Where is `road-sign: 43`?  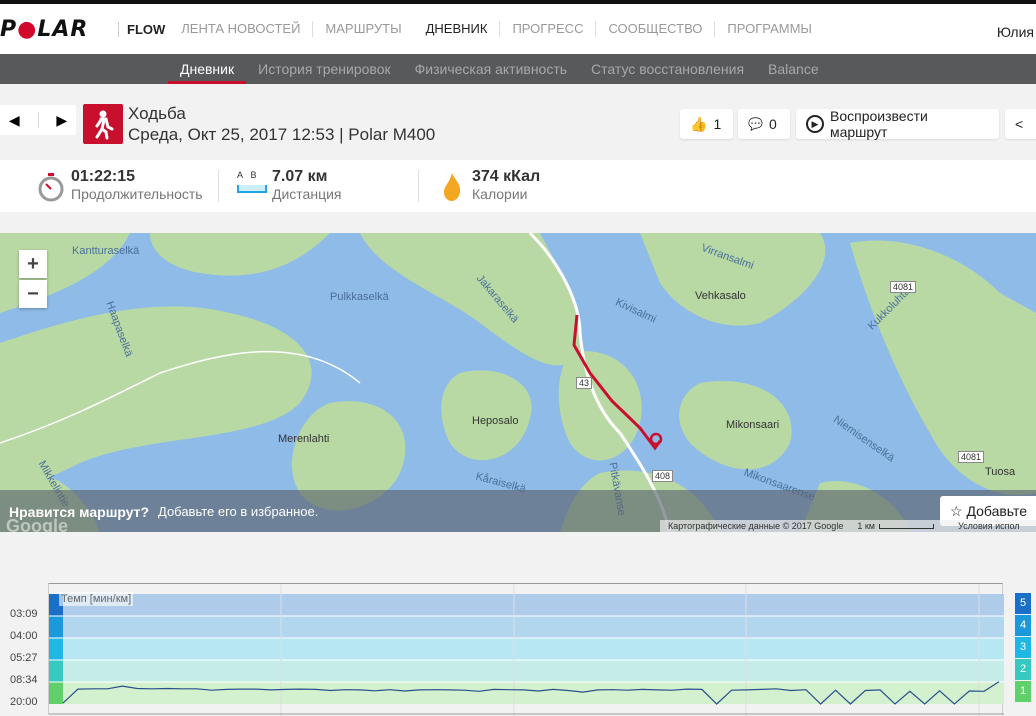
road-sign: 43 is located at coordinates (584, 383).